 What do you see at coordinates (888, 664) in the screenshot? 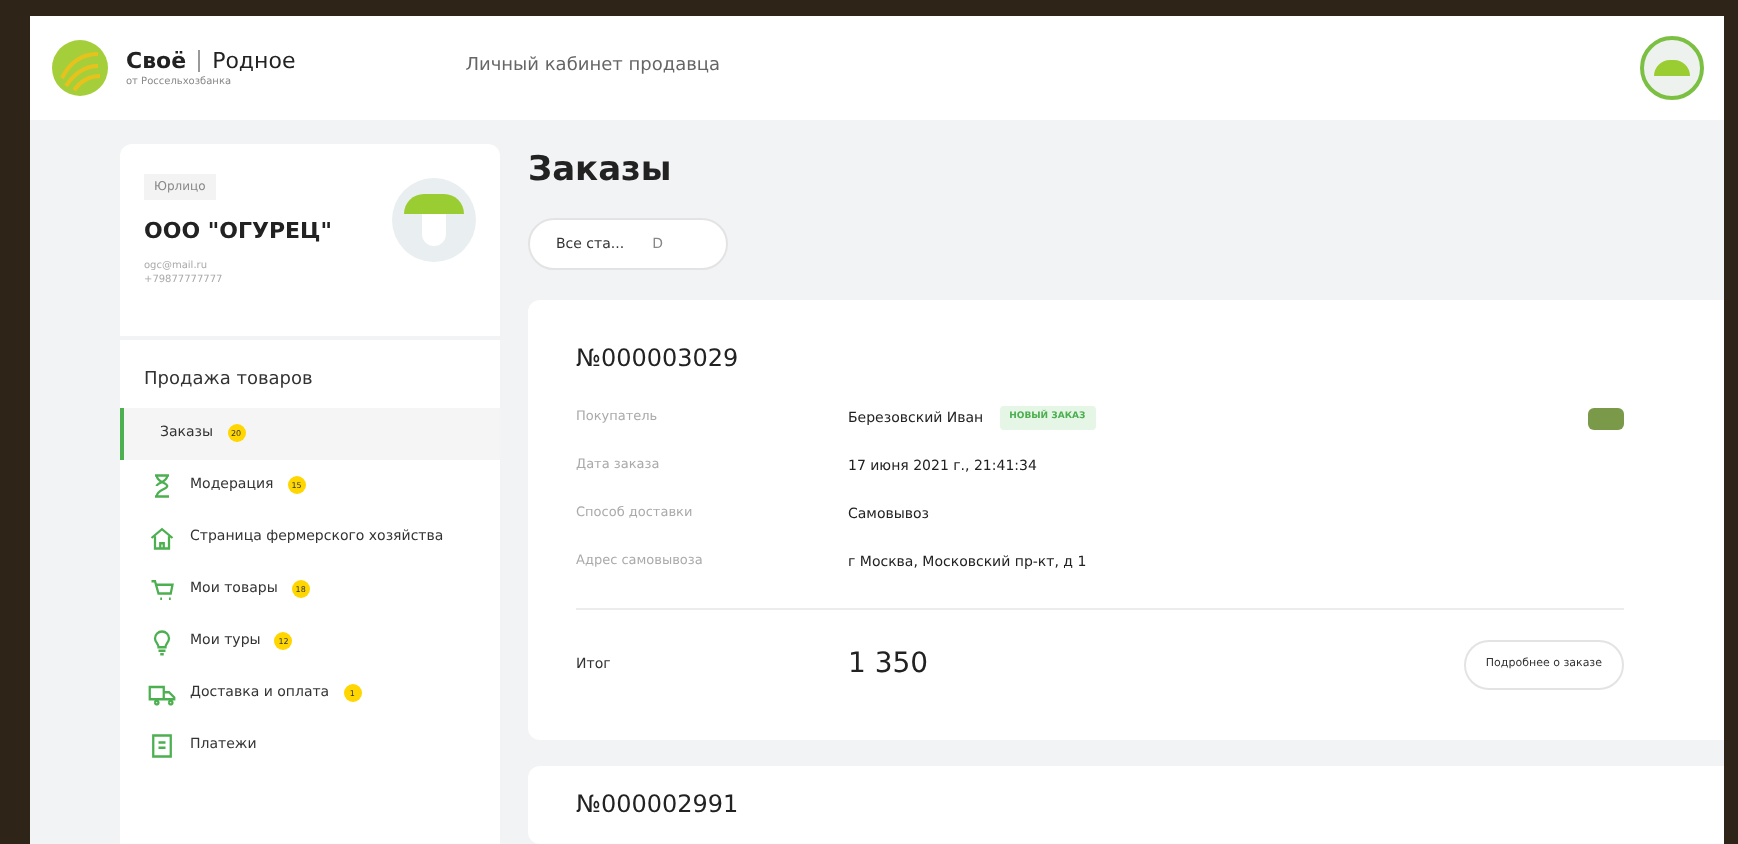
I see `total-amount: 1 350` at bounding box center [888, 664].